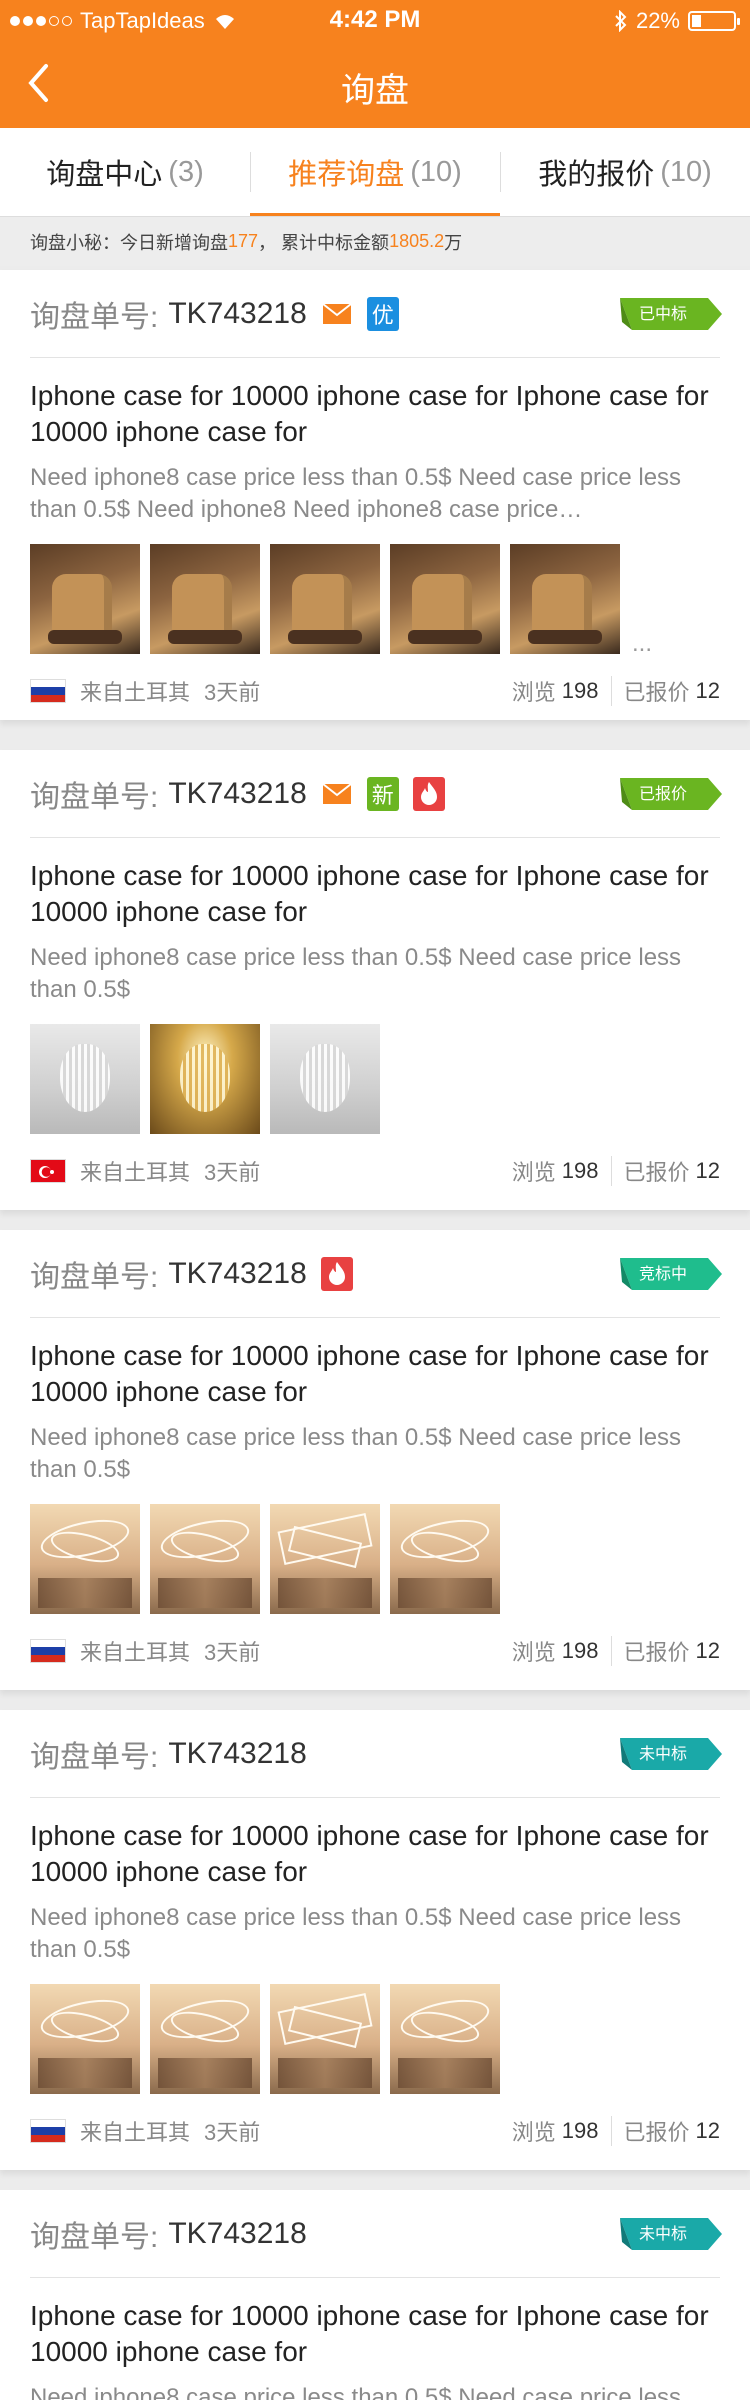  What do you see at coordinates (375, 64) in the screenshot?
I see `top-bar: TapTapIdeas 4:42 PM 22% 询盘` at bounding box center [375, 64].